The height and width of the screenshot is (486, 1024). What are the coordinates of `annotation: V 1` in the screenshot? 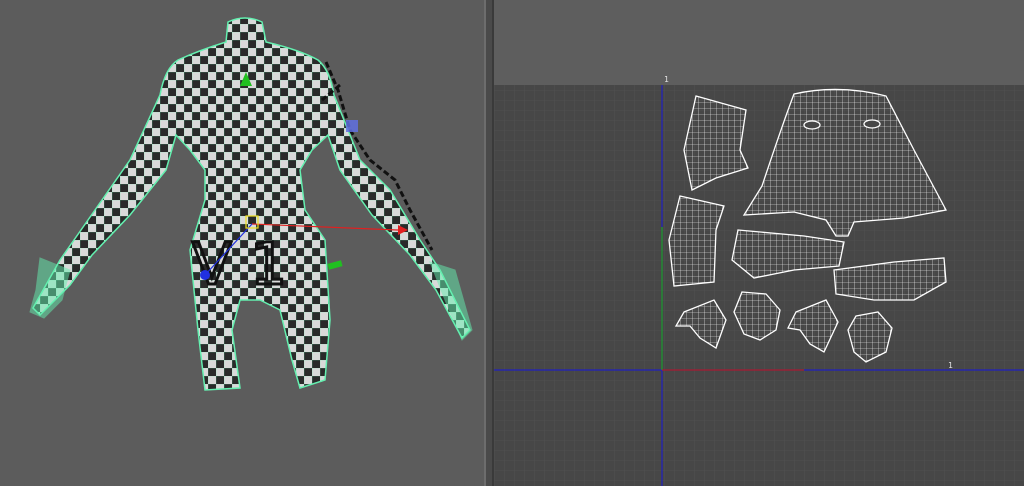 It's located at (240, 264).